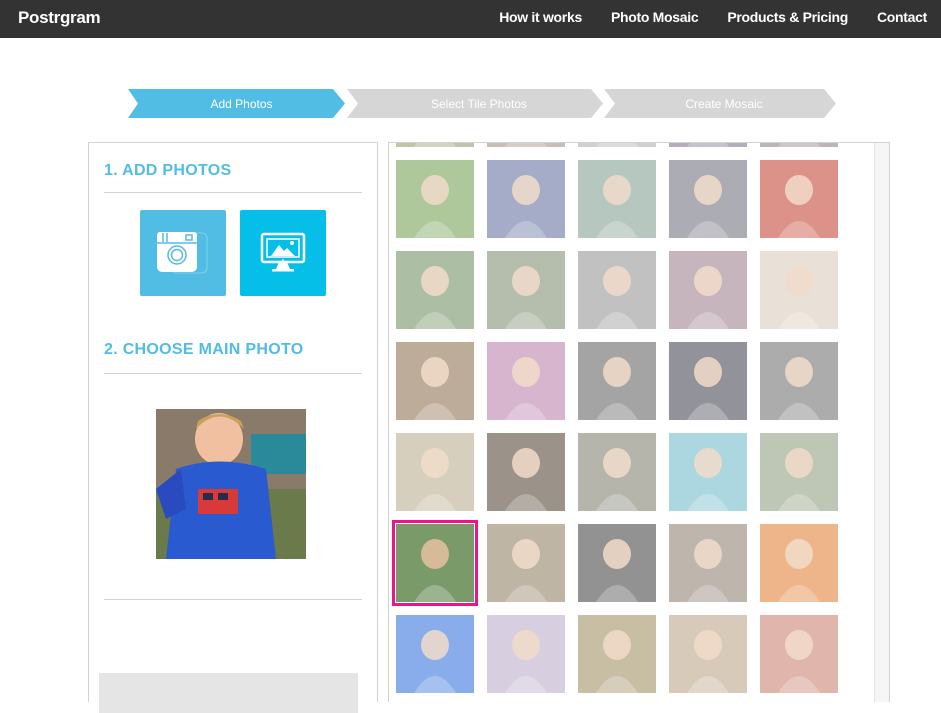 The width and height of the screenshot is (941, 713). Describe the element at coordinates (902, 17) in the screenshot. I see `nav-contact: Contact` at that location.